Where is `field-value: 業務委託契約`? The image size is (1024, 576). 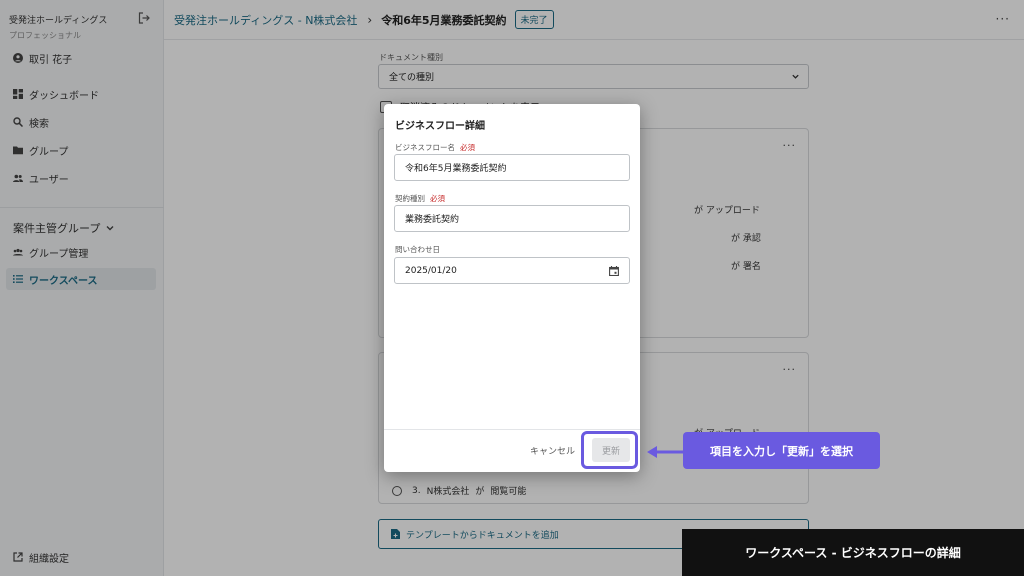
field-value: 業務委託契約 is located at coordinates (432, 220).